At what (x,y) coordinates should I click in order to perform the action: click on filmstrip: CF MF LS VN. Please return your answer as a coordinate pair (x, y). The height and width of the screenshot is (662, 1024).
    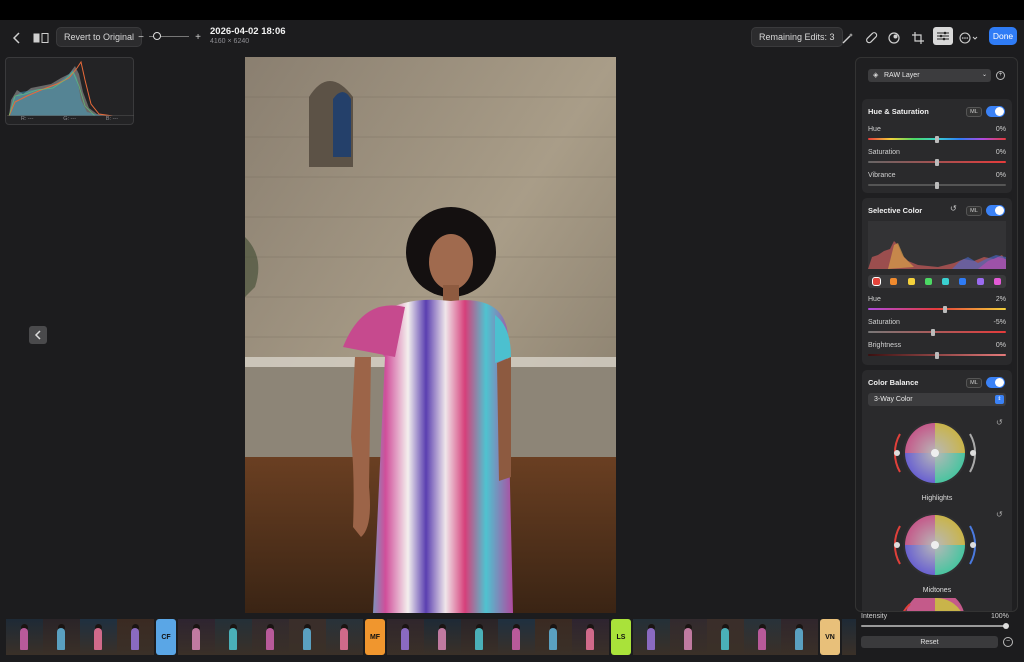
    Looking at the image, I should click on (431, 637).